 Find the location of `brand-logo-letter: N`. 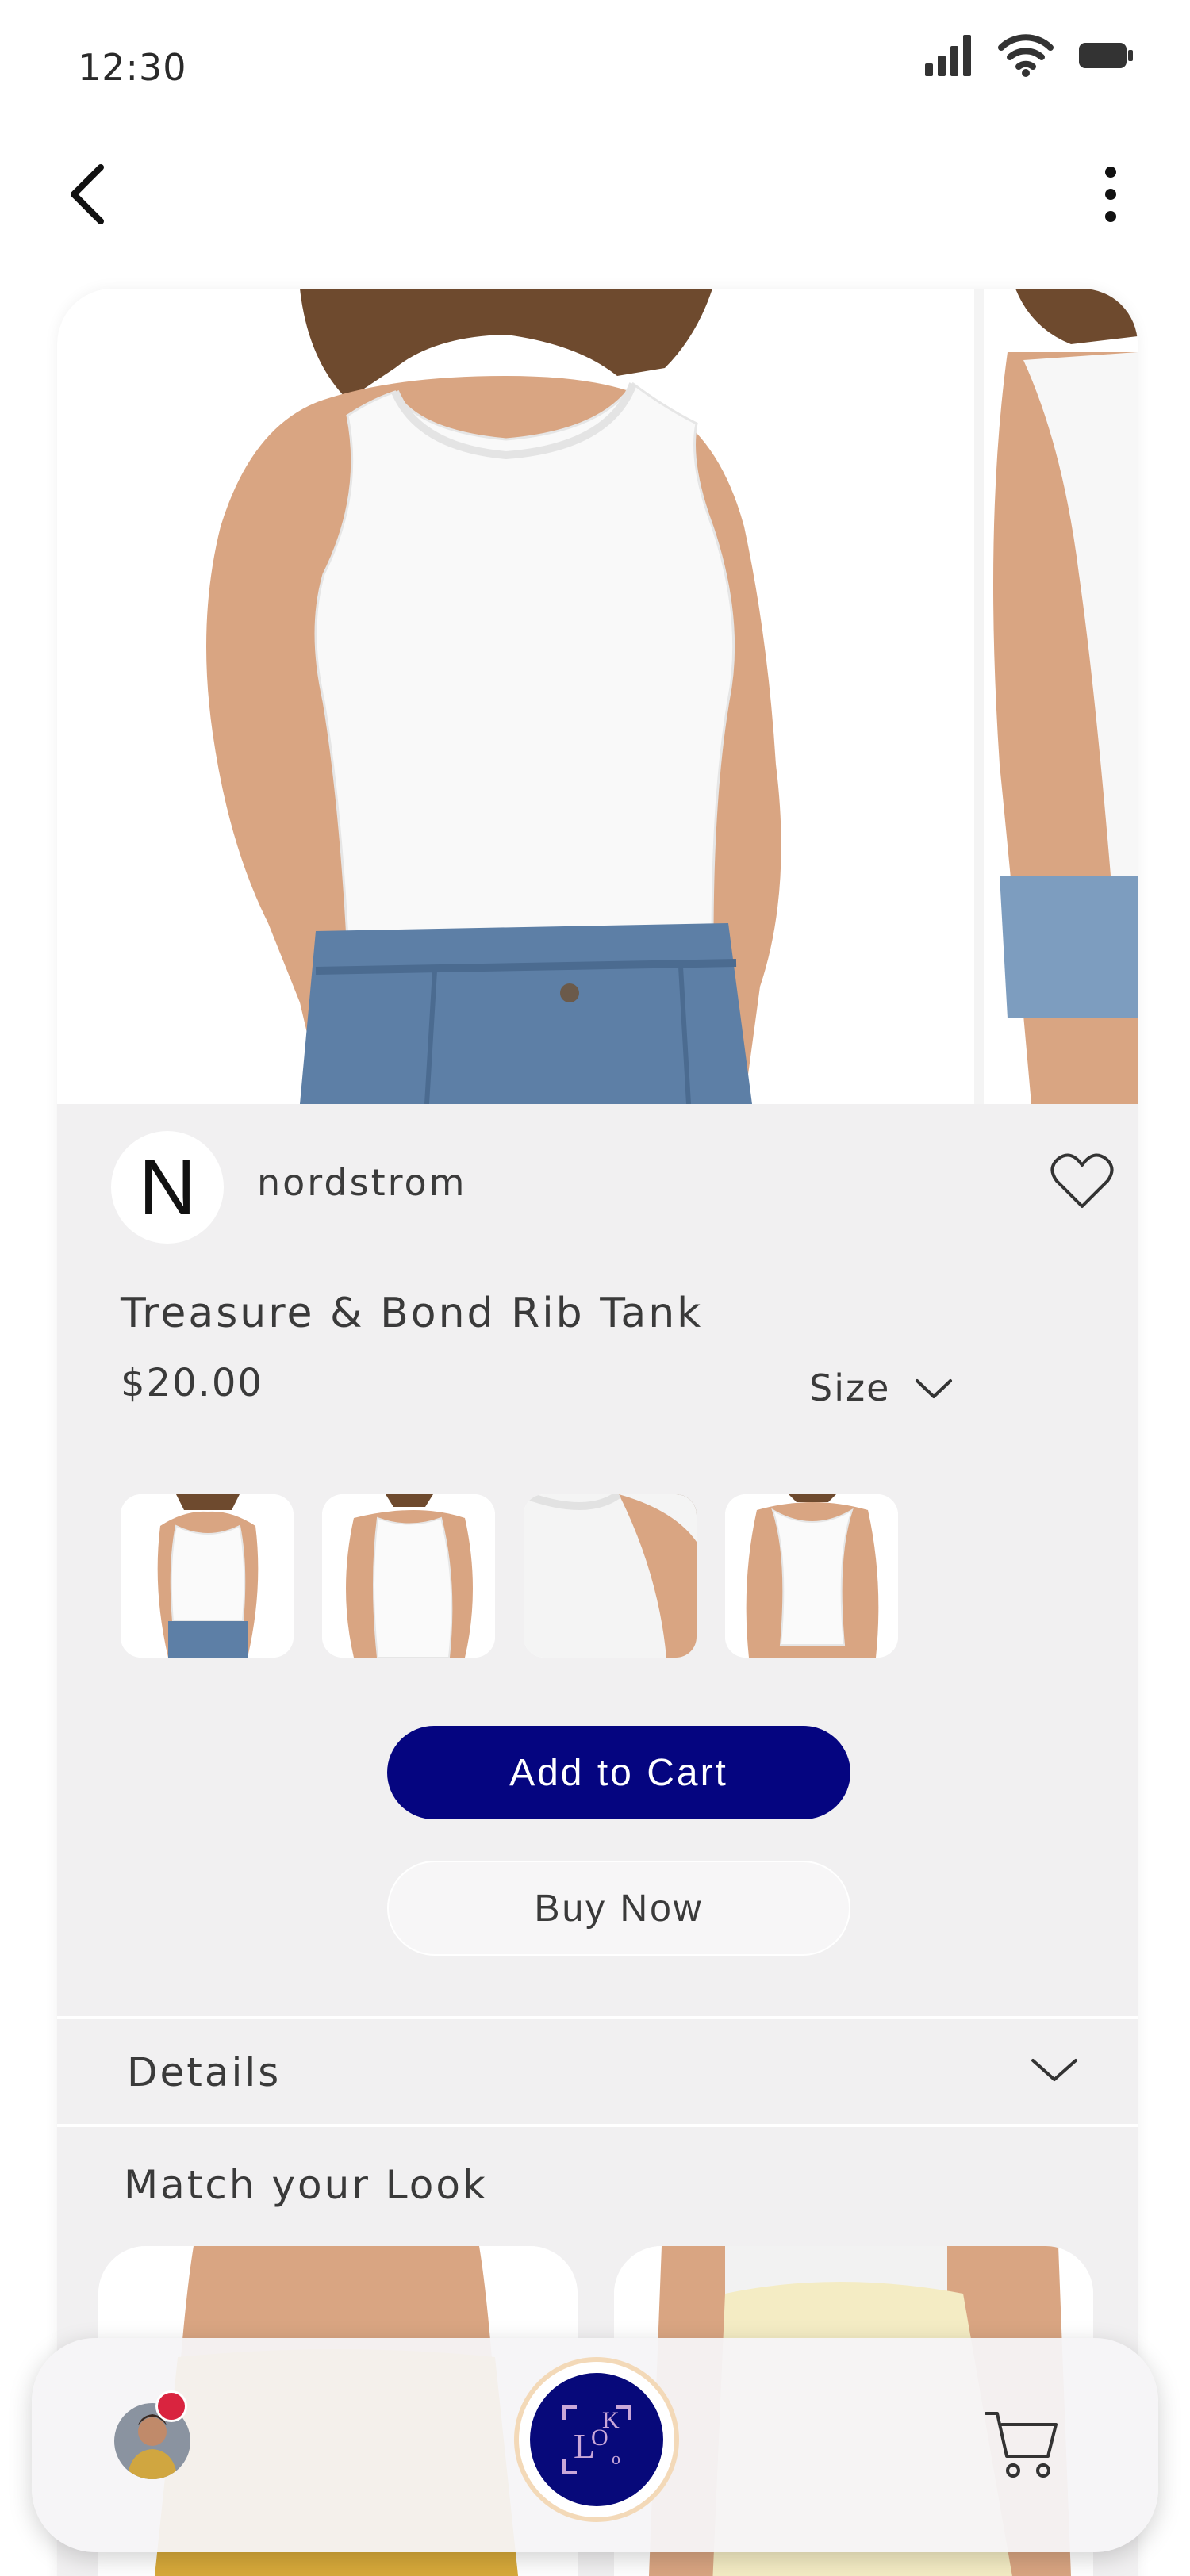

brand-logo-letter: N is located at coordinates (167, 1187).